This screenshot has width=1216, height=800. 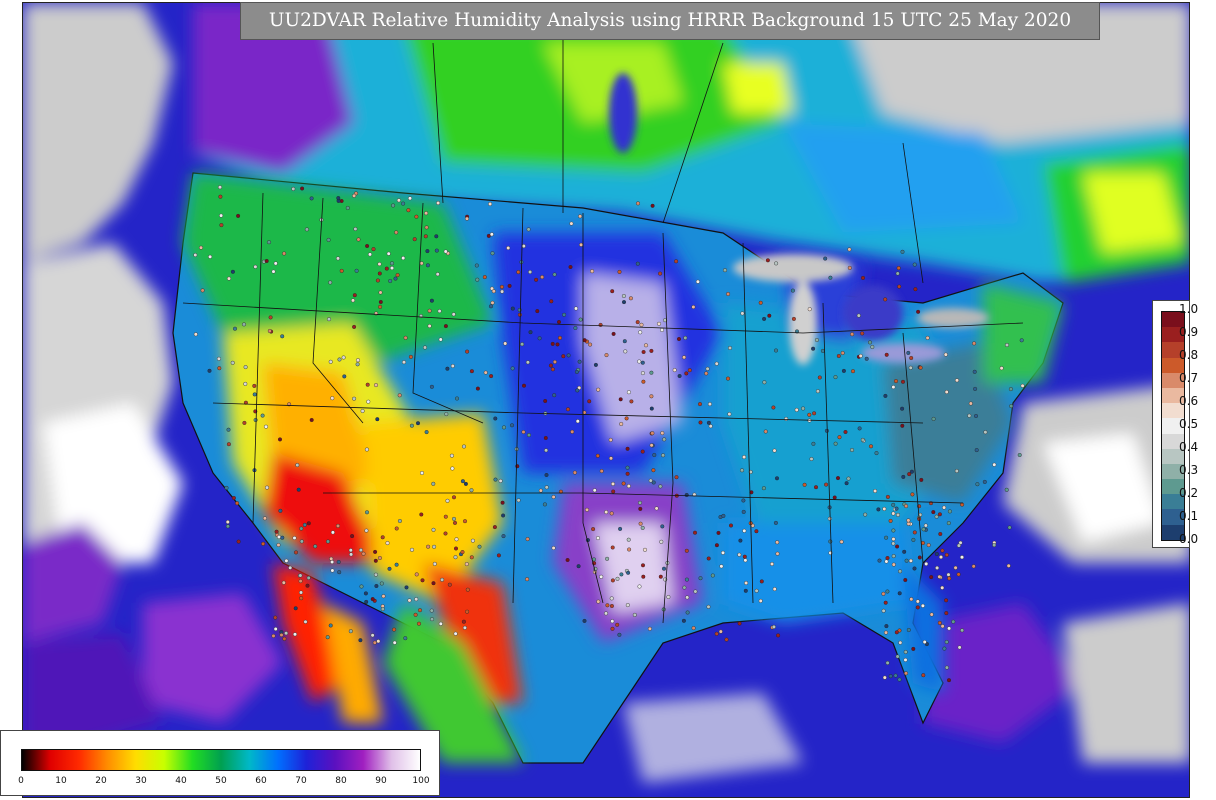 I want to click on rh-colorbar-tick: 0, so click(x=21, y=781).